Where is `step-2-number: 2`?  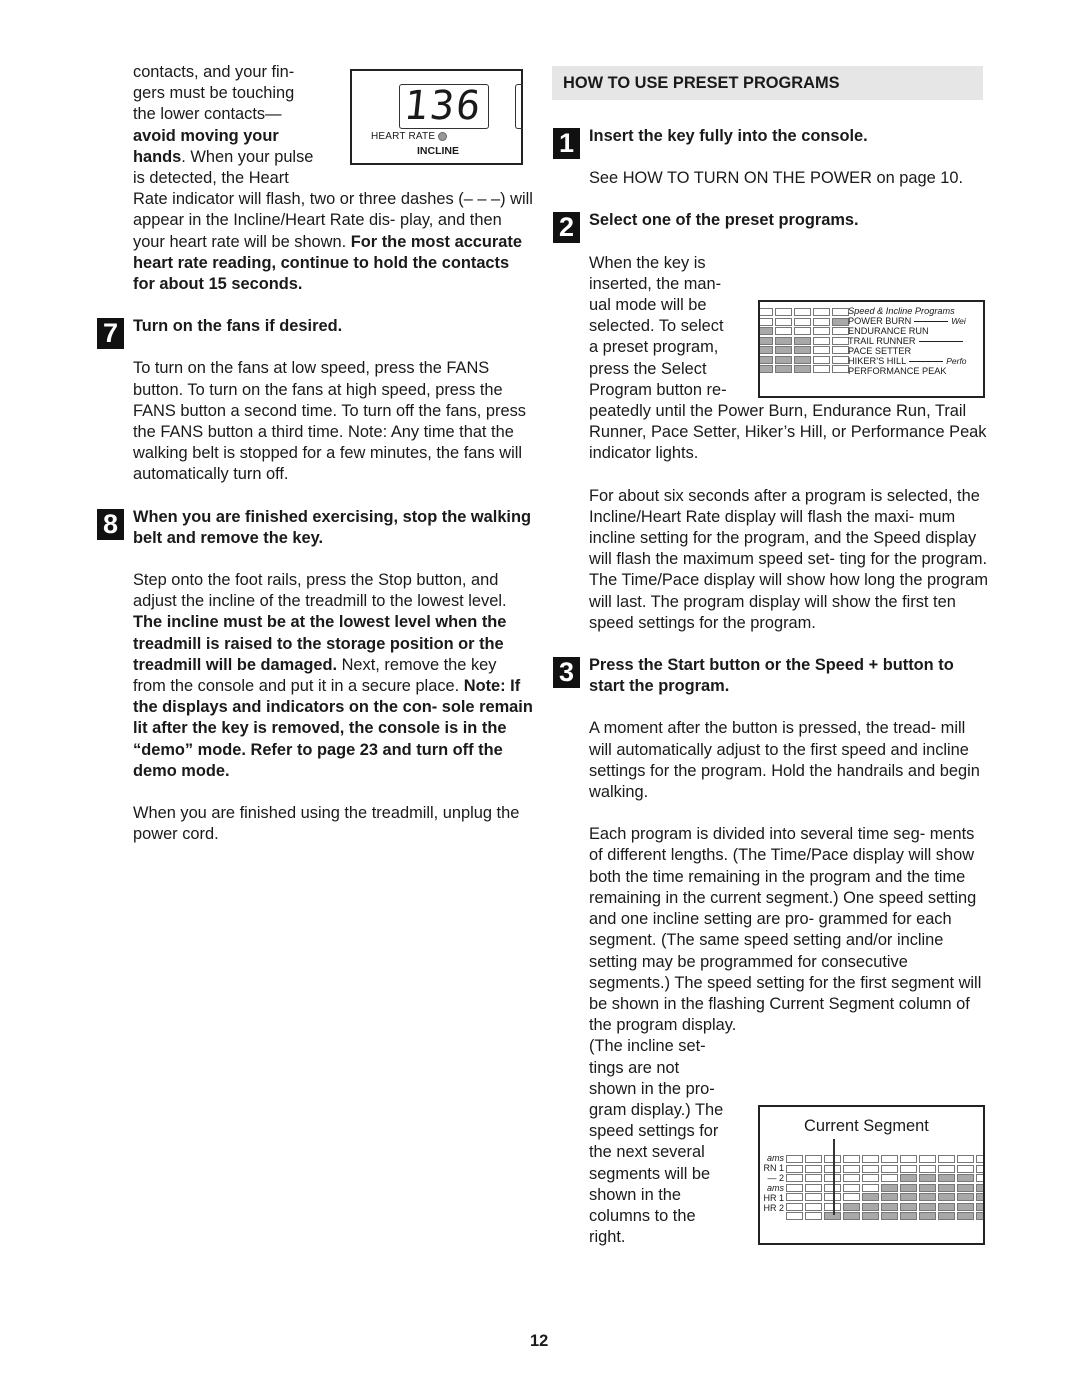
step-2-number: 2 is located at coordinates (566, 228).